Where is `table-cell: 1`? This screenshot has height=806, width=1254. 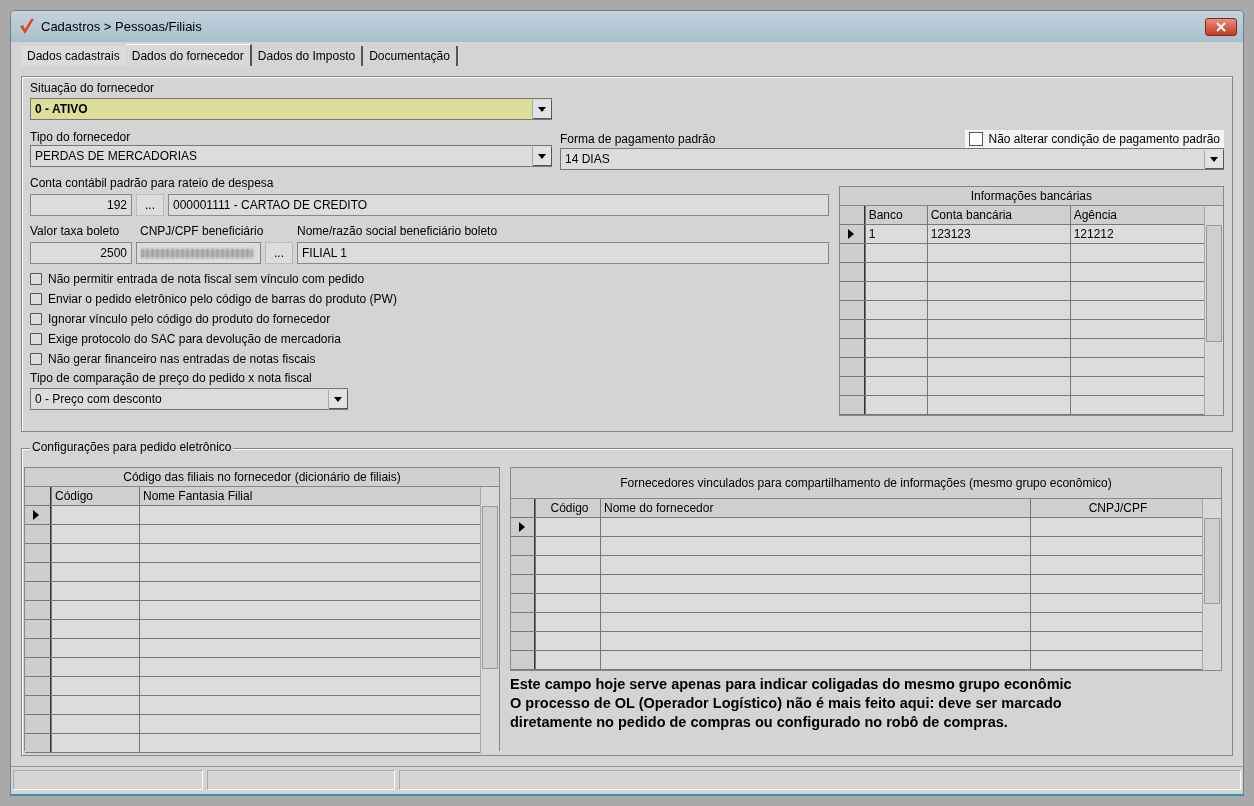 table-cell: 1 is located at coordinates (895, 234).